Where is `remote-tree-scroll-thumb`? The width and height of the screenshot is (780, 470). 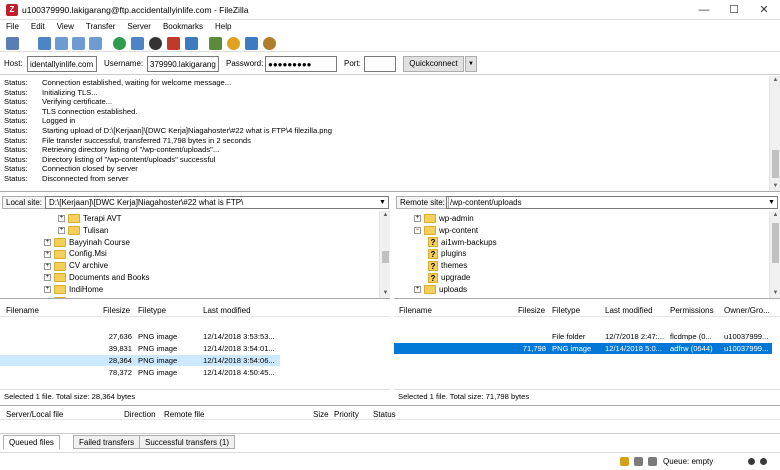
remote-tree-scroll-thumb is located at coordinates (775, 243).